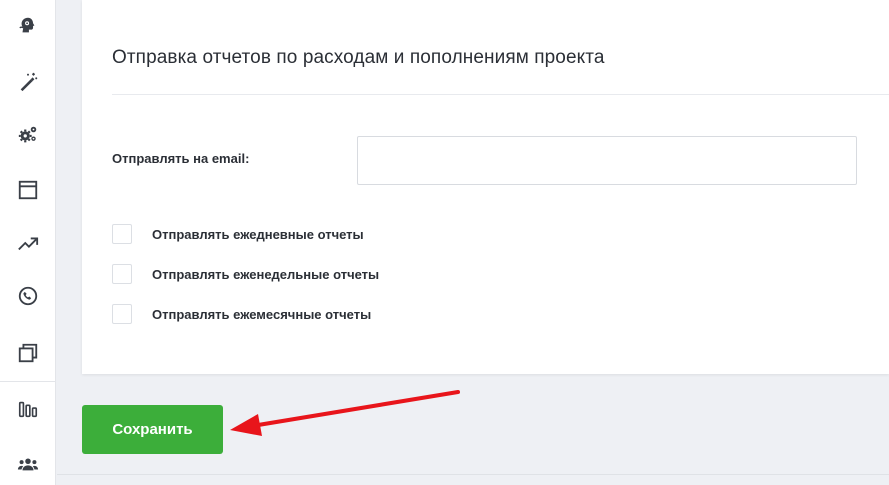 This screenshot has width=889, height=485. I want to click on sidebar, so click(28, 242).